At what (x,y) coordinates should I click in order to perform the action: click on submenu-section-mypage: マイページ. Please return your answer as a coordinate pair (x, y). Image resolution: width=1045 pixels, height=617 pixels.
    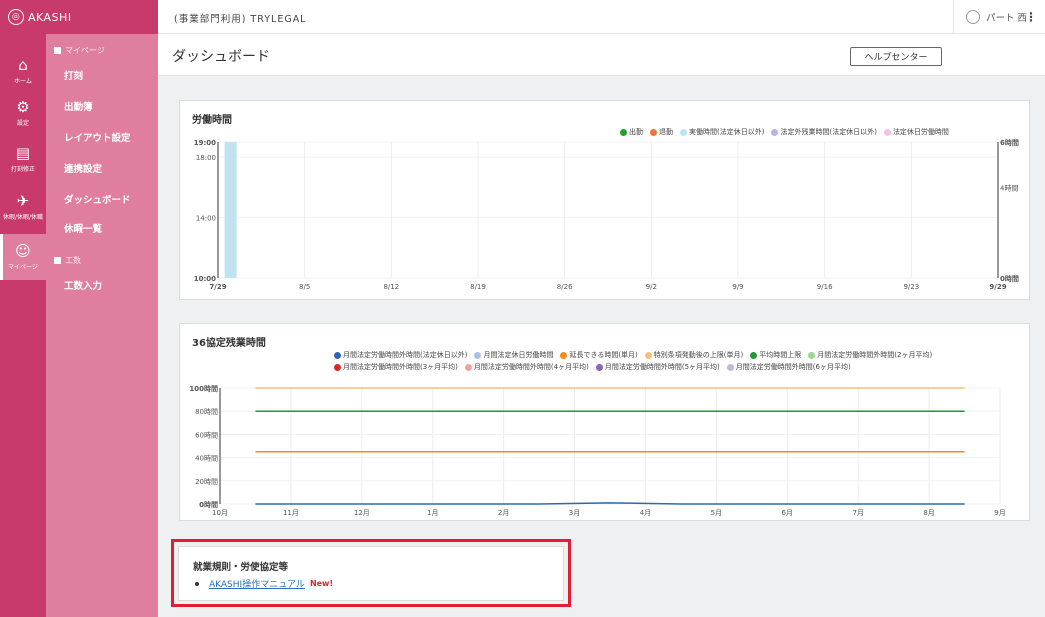
    Looking at the image, I should click on (79, 50).